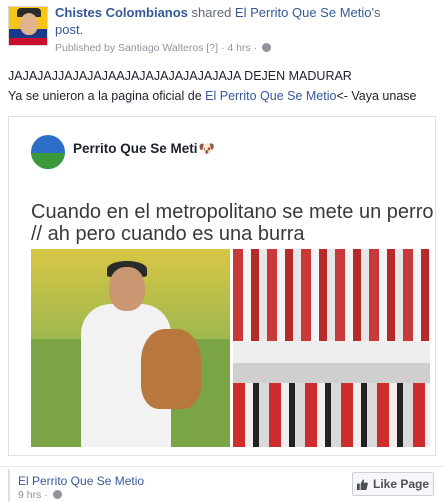  Describe the element at coordinates (69, 29) in the screenshot. I see `post-link: post.` at that location.